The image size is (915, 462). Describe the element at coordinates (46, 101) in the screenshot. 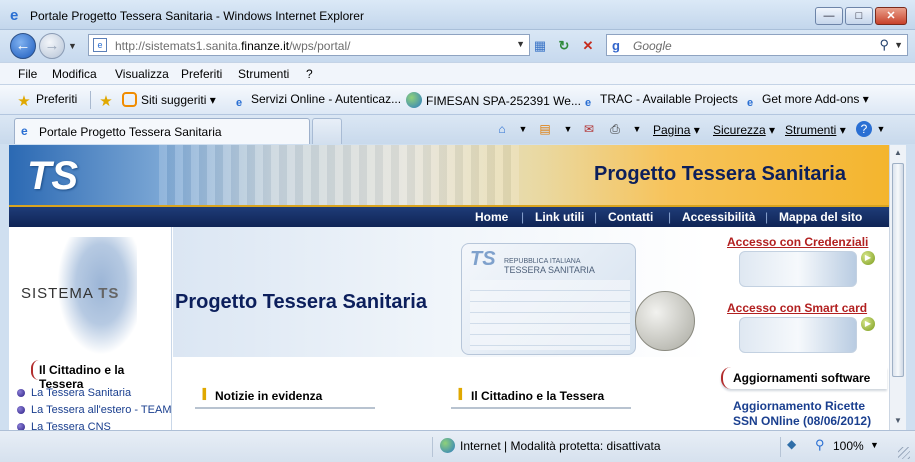

I see `favorites-button: ★ Preferiti` at that location.